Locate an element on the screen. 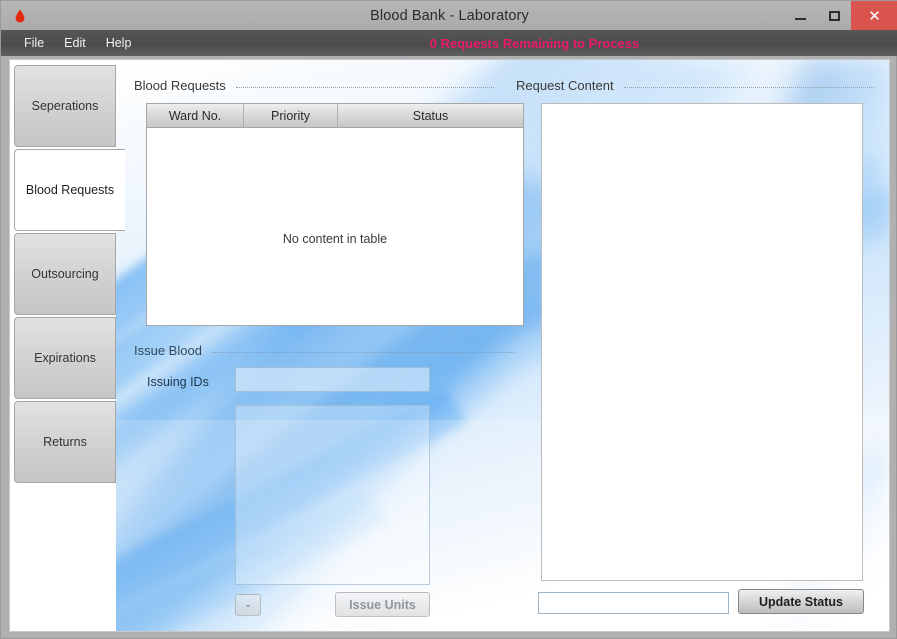 This screenshot has width=897, height=639. update-status-button: Update Status is located at coordinates (801, 601).